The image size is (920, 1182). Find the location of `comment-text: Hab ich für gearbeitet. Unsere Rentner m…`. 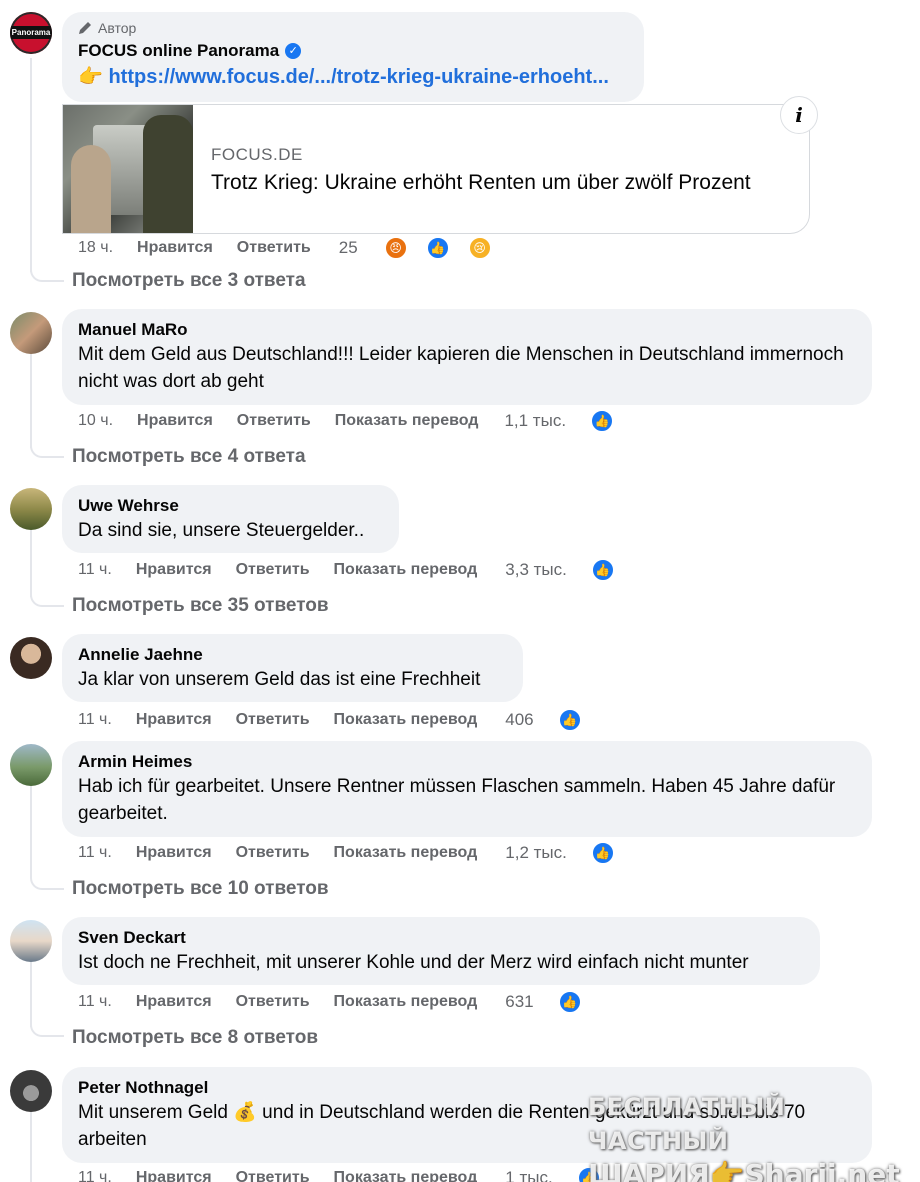

comment-text: Hab ich für gearbeitet. Unsere Rentner m… is located at coordinates (457, 800).